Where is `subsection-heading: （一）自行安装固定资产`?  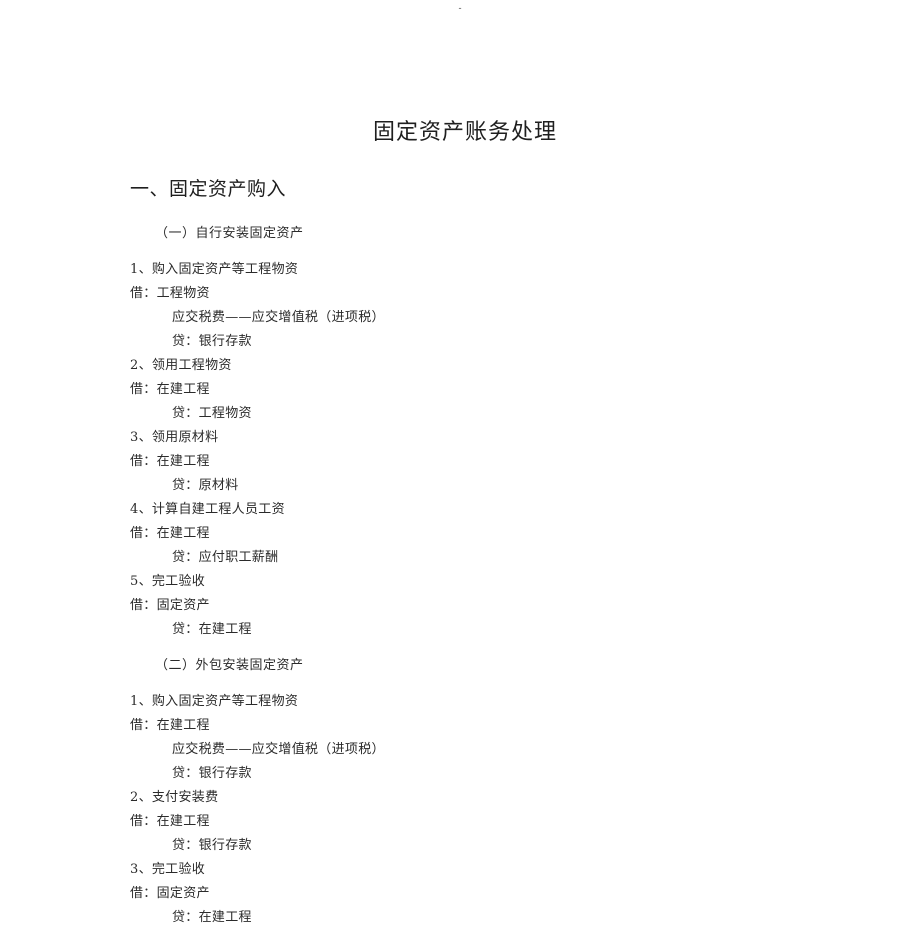
subsection-heading: （一）自行安装固定资产 is located at coordinates (229, 233).